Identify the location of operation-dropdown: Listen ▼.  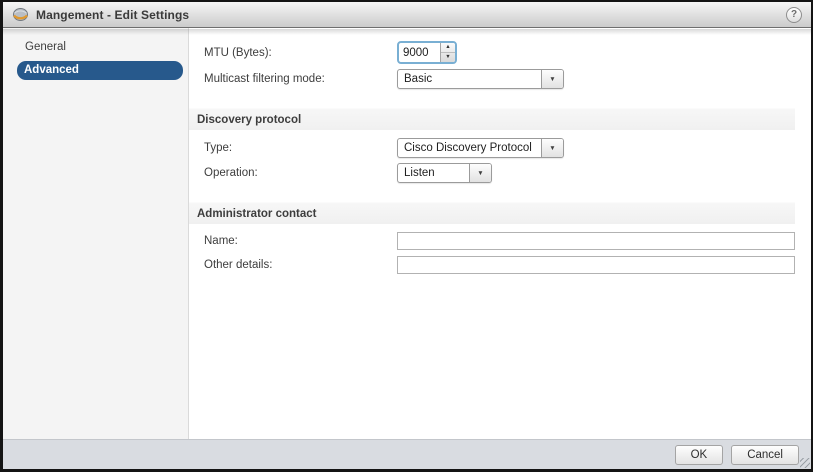
(444, 173).